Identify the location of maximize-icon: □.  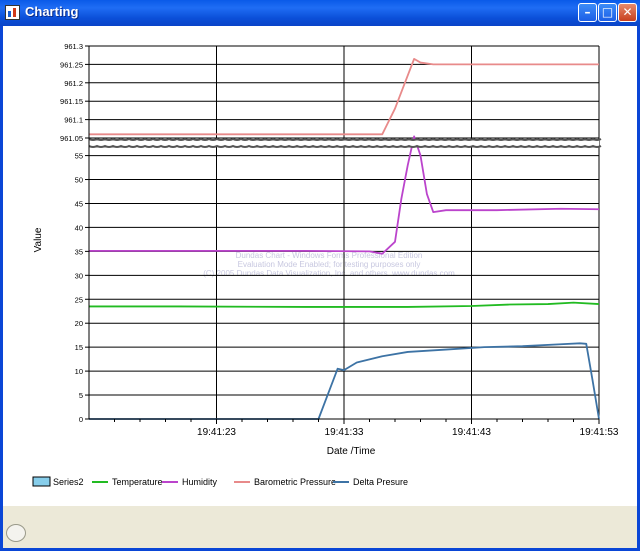
(607, 12).